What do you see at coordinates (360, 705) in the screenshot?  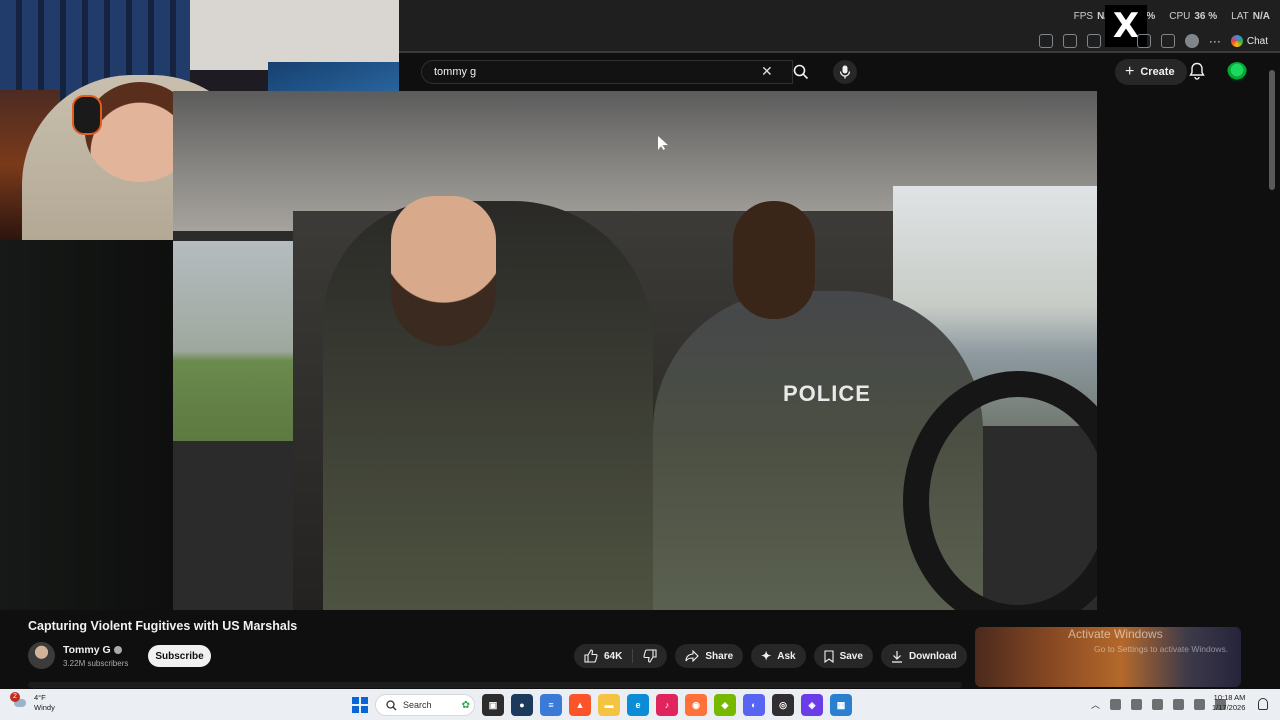 I see `start-button` at bounding box center [360, 705].